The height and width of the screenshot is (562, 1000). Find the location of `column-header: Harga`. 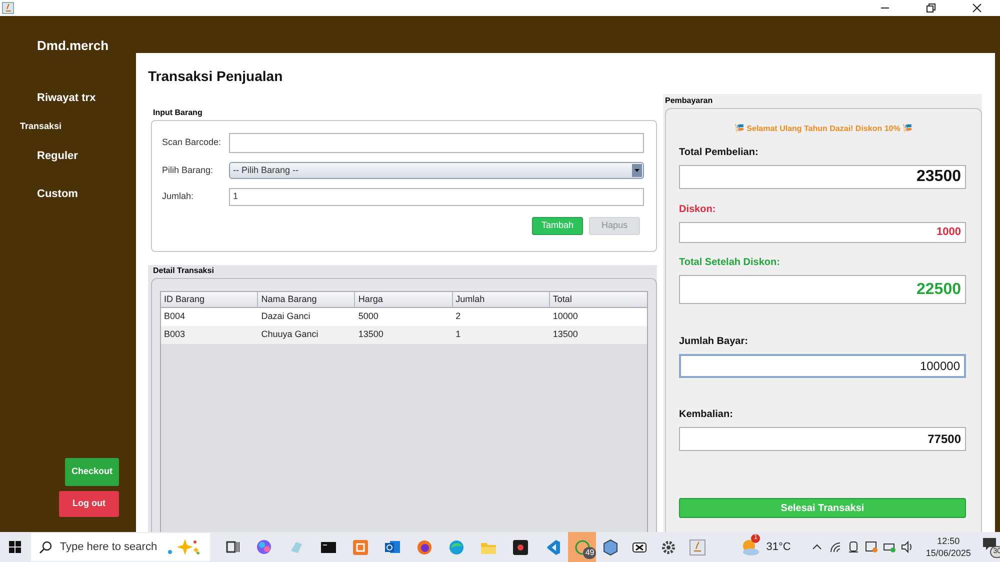

column-header: Harga is located at coordinates (404, 299).